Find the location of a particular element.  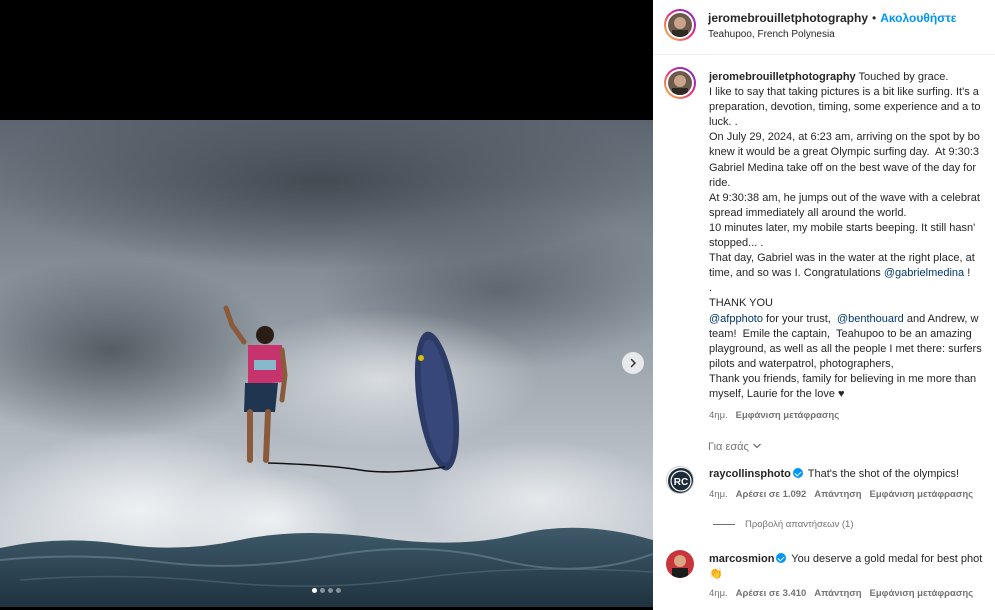

comment-avatar is located at coordinates (680, 564).